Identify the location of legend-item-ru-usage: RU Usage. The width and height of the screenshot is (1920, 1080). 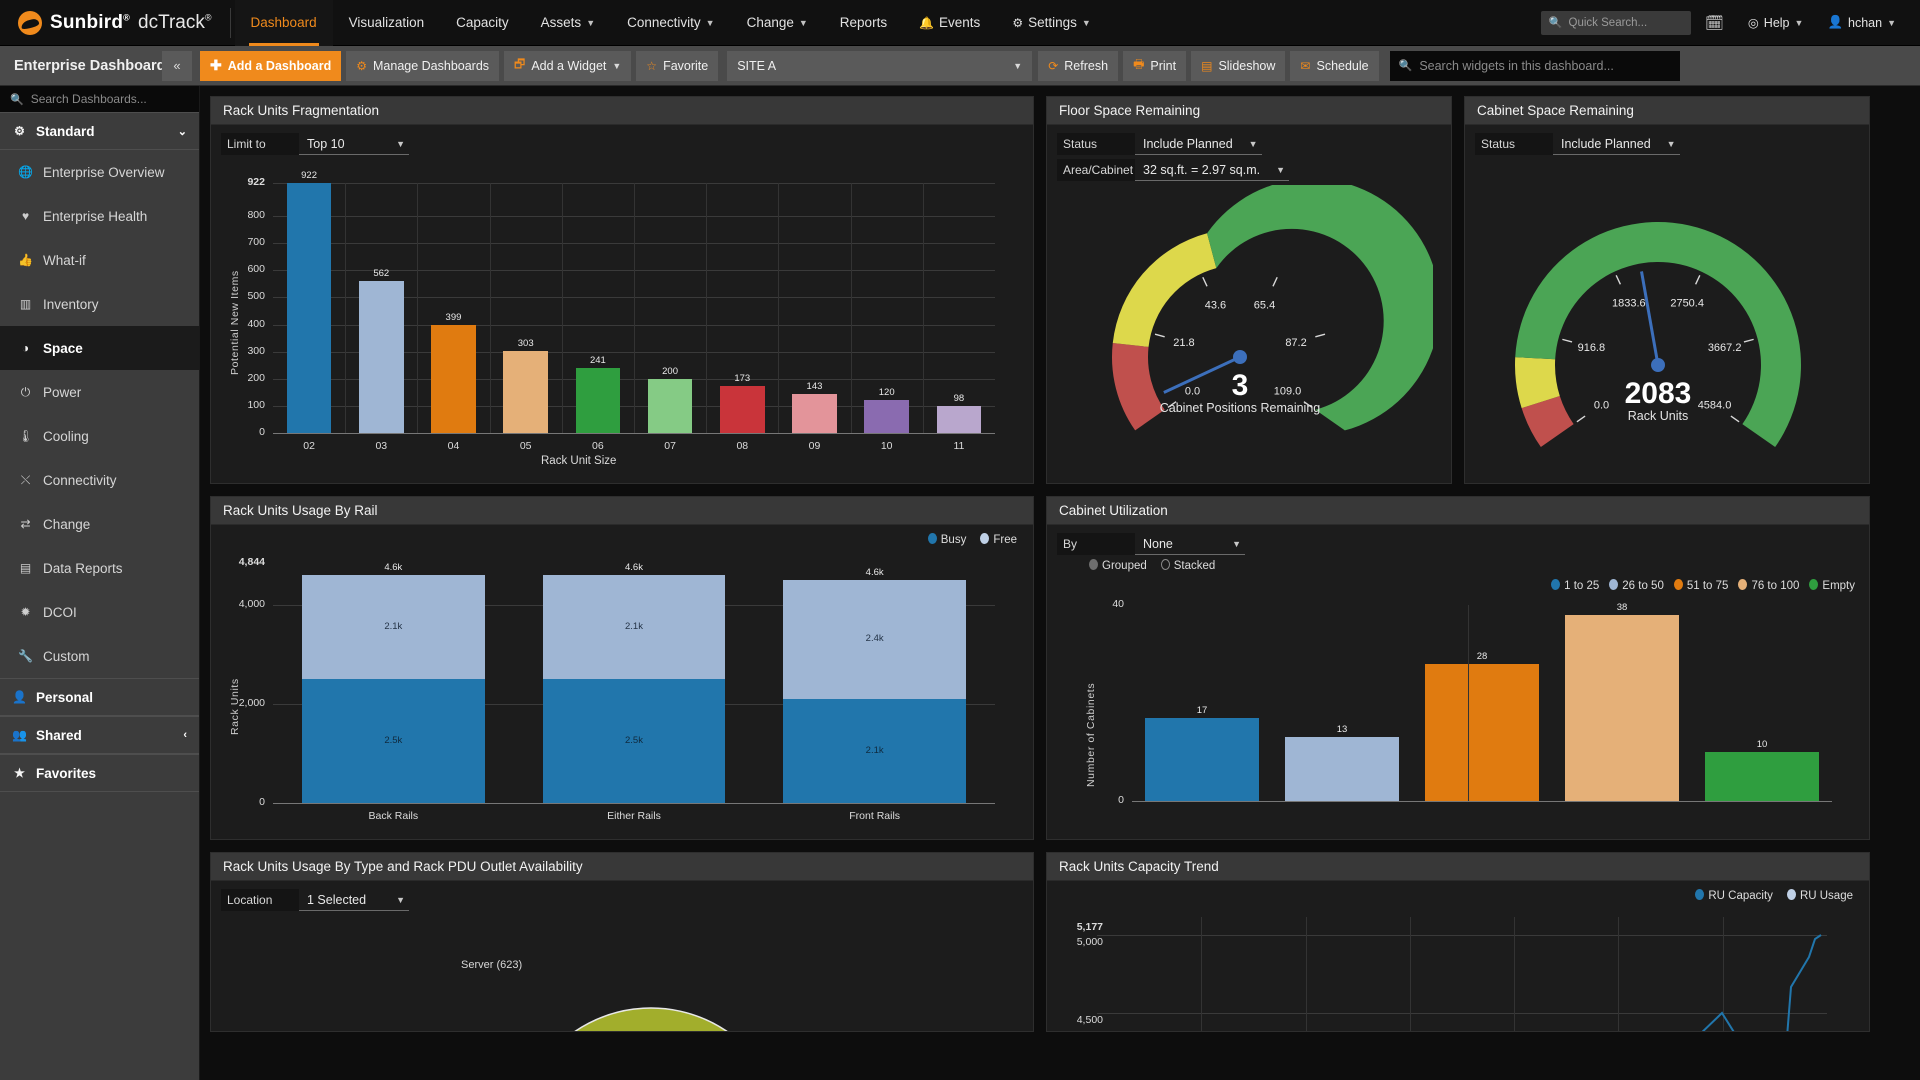
(1819, 895).